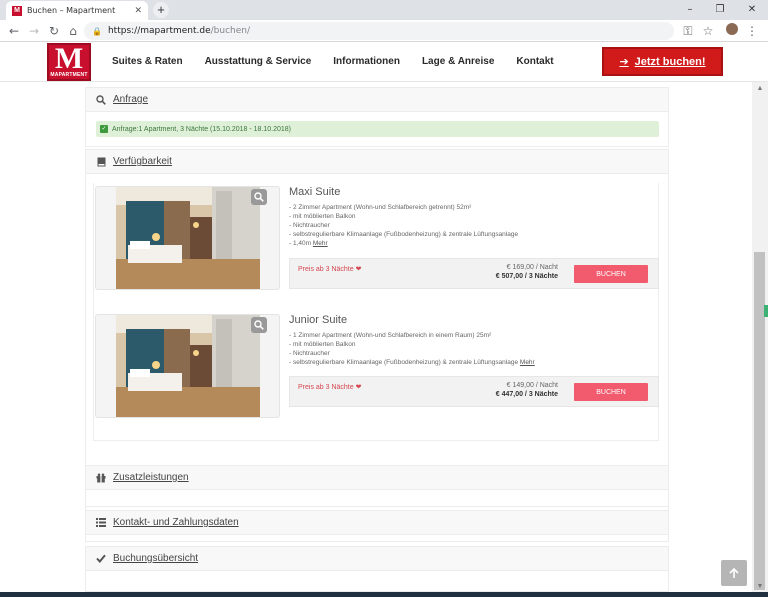  What do you see at coordinates (532, 267) in the screenshot?
I see `price-per-night: € 169,00 / Nacht` at bounding box center [532, 267].